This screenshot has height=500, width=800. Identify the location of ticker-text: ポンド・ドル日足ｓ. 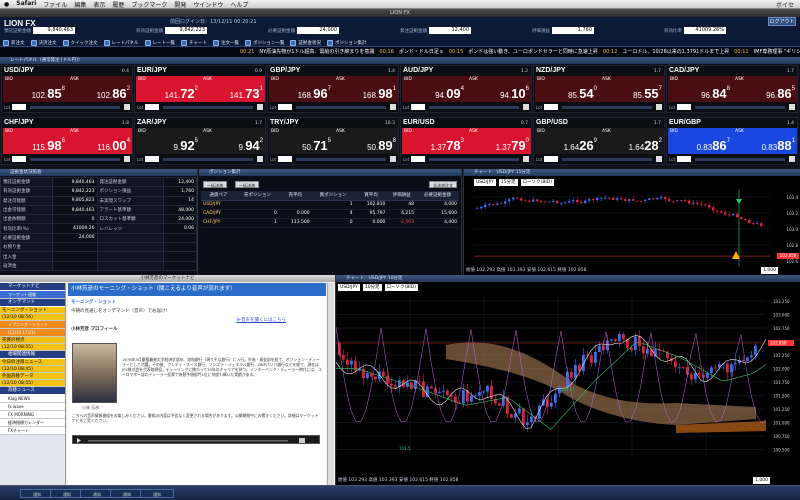
(421, 52).